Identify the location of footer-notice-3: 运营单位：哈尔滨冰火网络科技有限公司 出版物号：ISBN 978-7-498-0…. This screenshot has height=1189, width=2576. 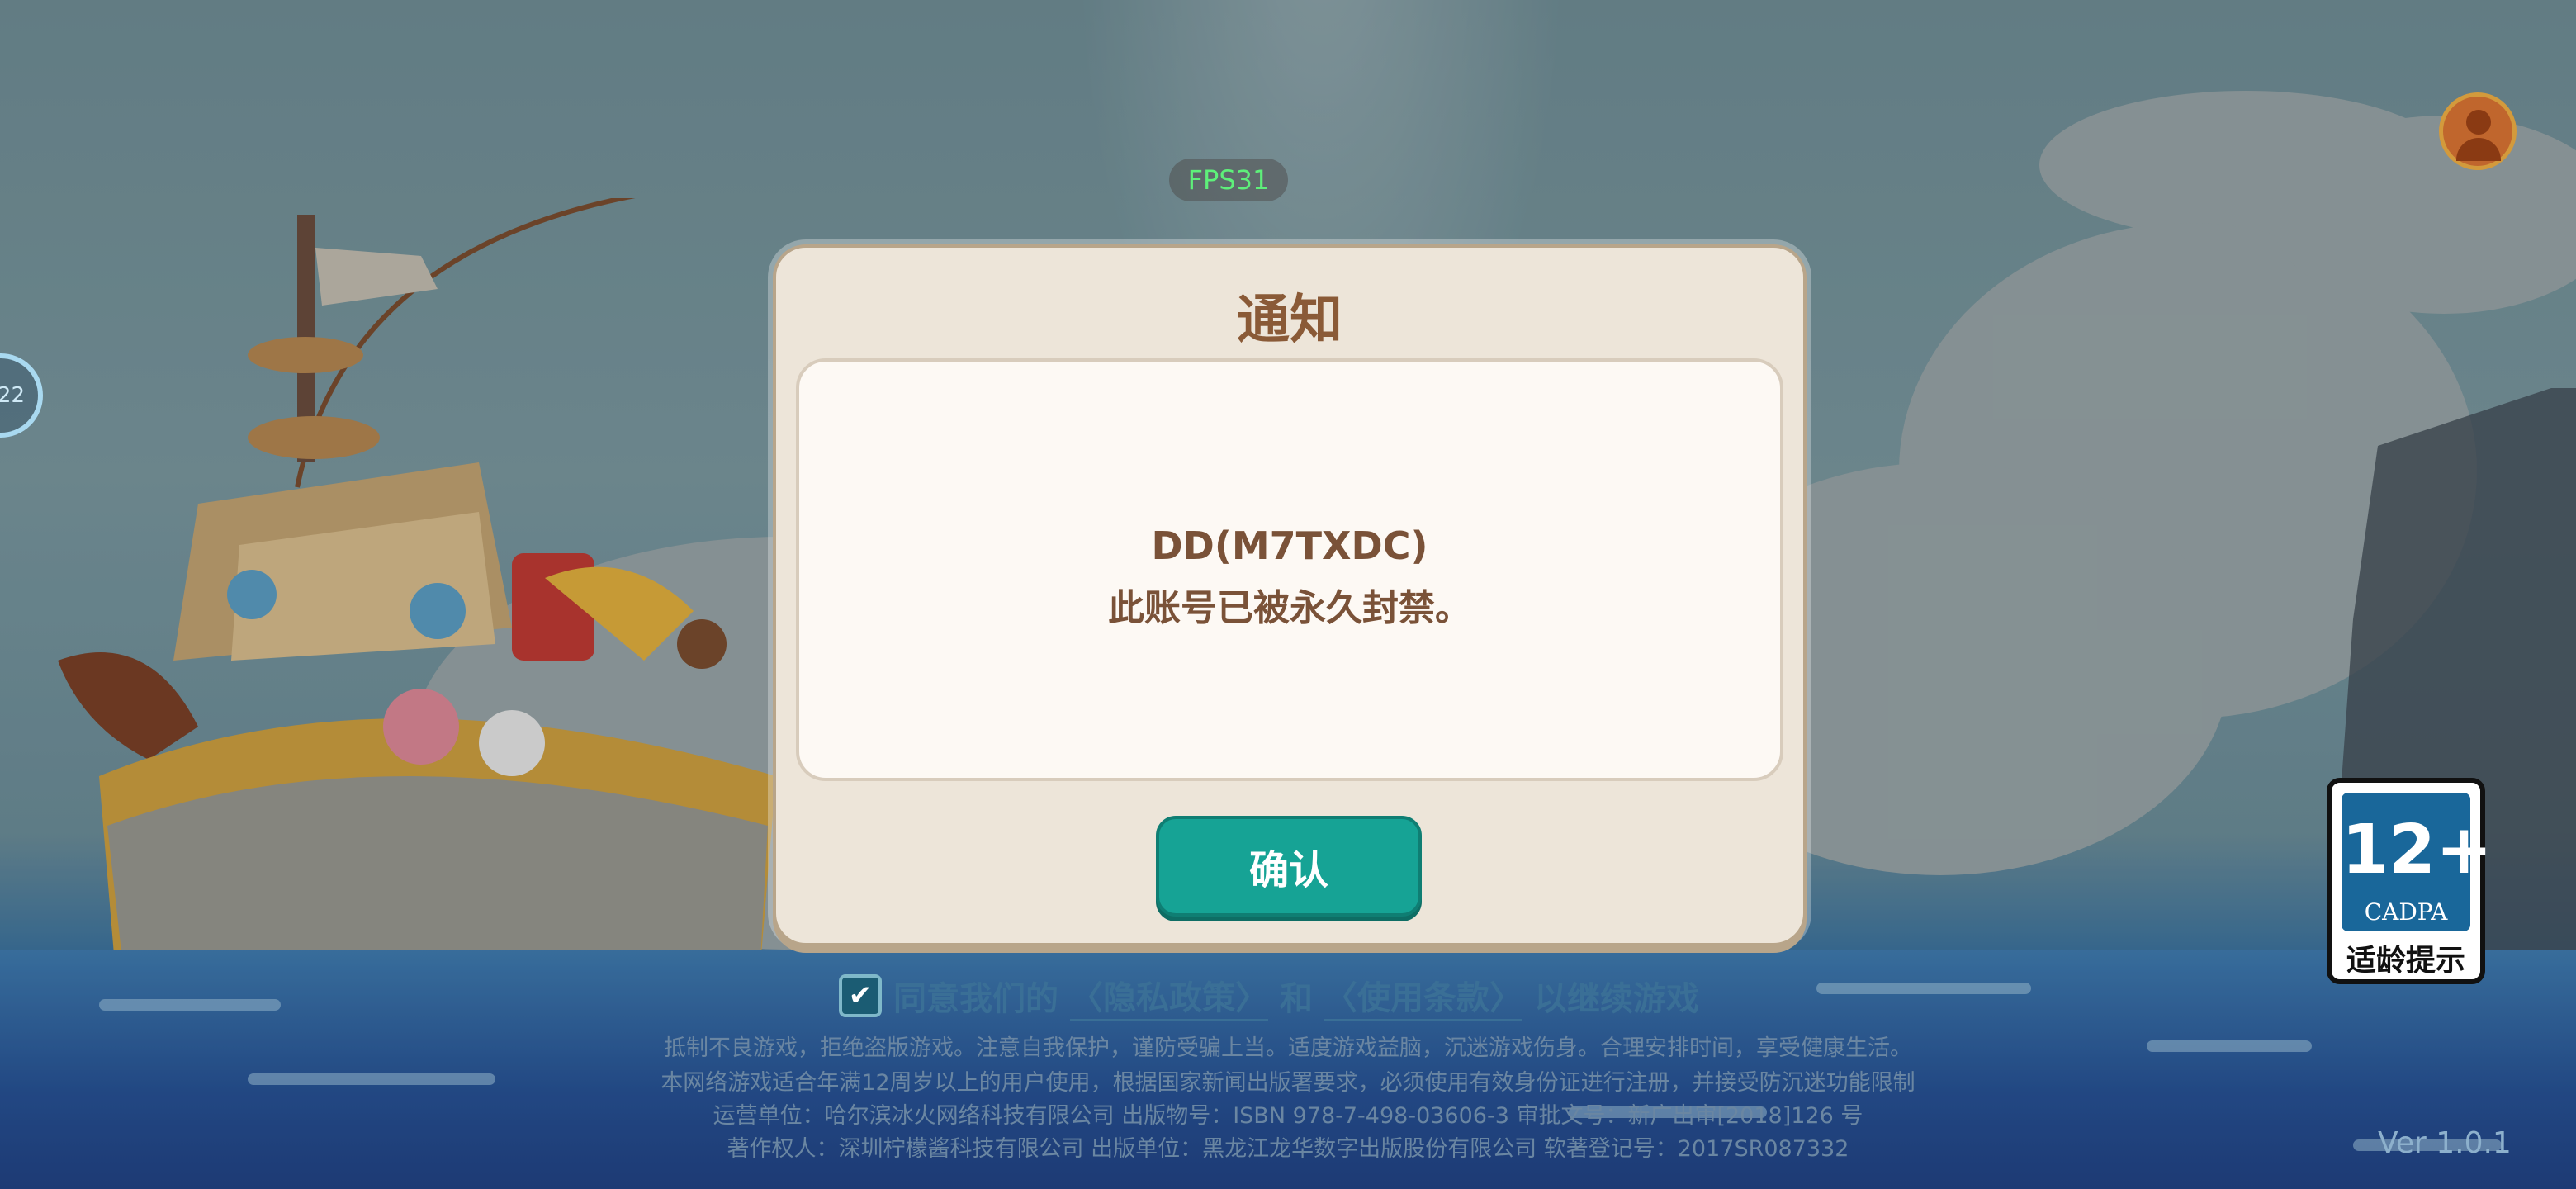
(1288, 1116).